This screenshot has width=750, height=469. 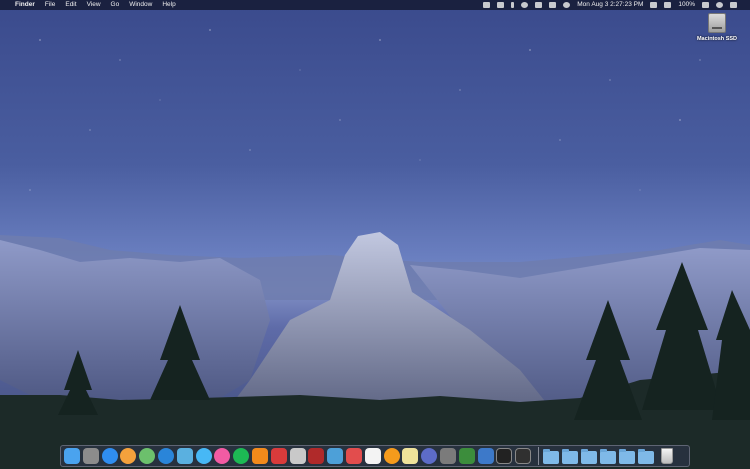 What do you see at coordinates (733, 5) in the screenshot?
I see `notification-center-icon` at bounding box center [733, 5].